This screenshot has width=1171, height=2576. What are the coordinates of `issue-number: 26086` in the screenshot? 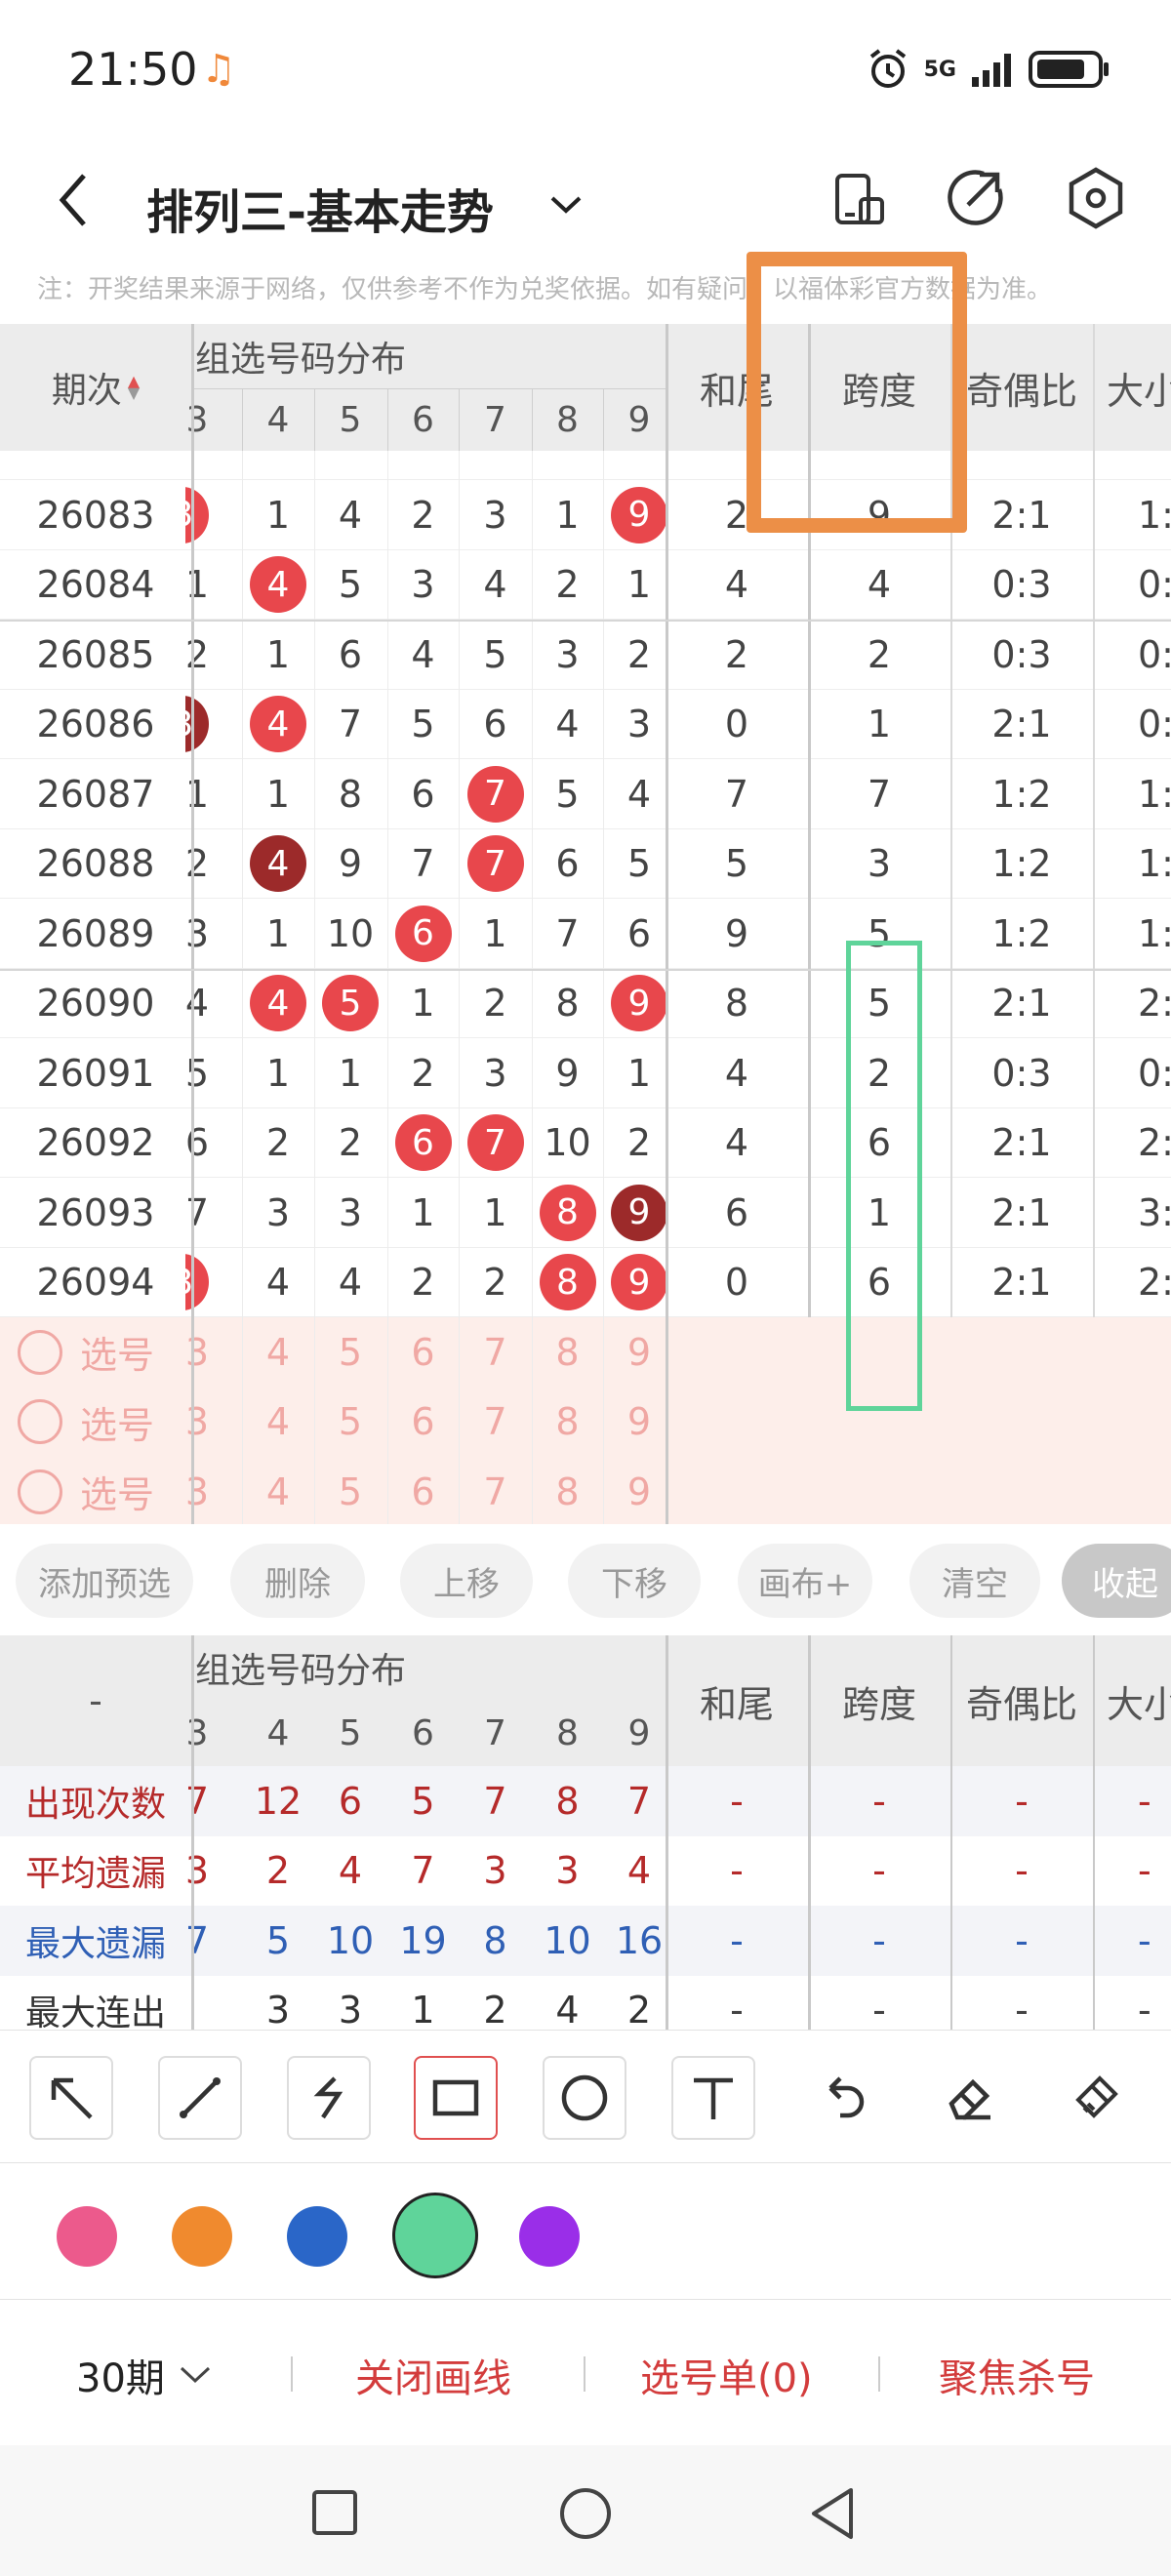 It's located at (95, 724).